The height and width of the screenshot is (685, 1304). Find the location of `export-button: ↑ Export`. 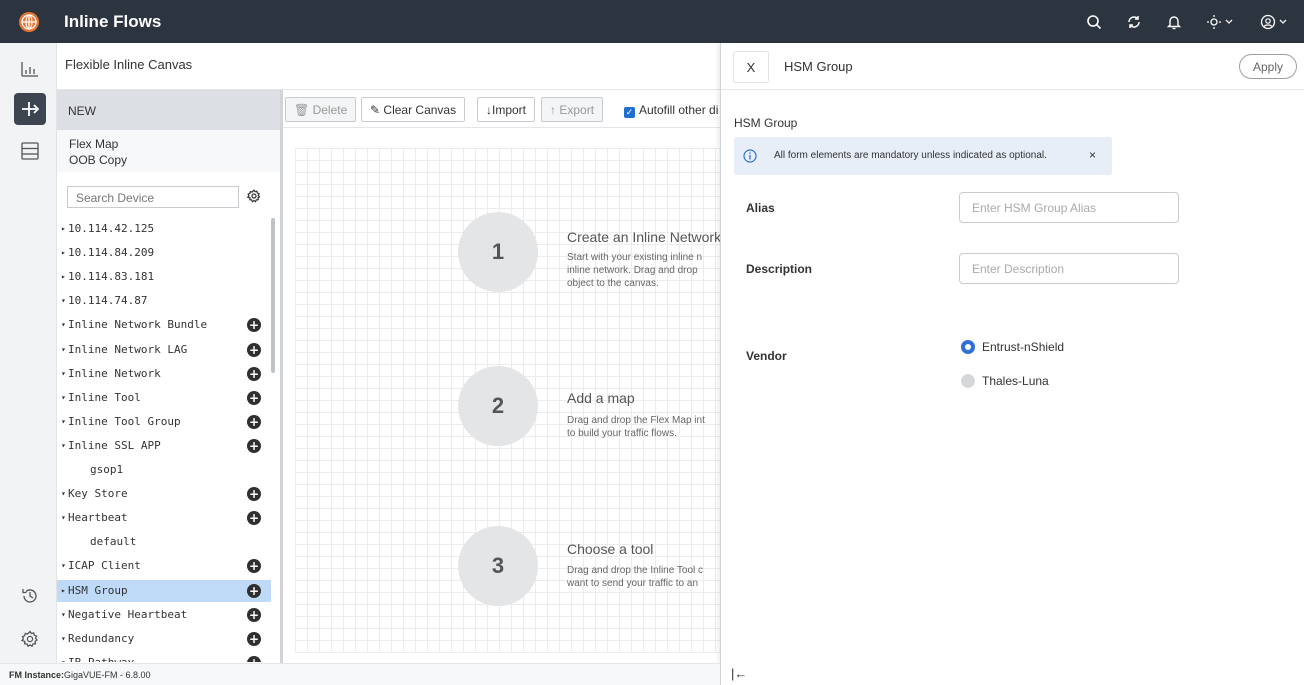

export-button: ↑ Export is located at coordinates (572, 109).